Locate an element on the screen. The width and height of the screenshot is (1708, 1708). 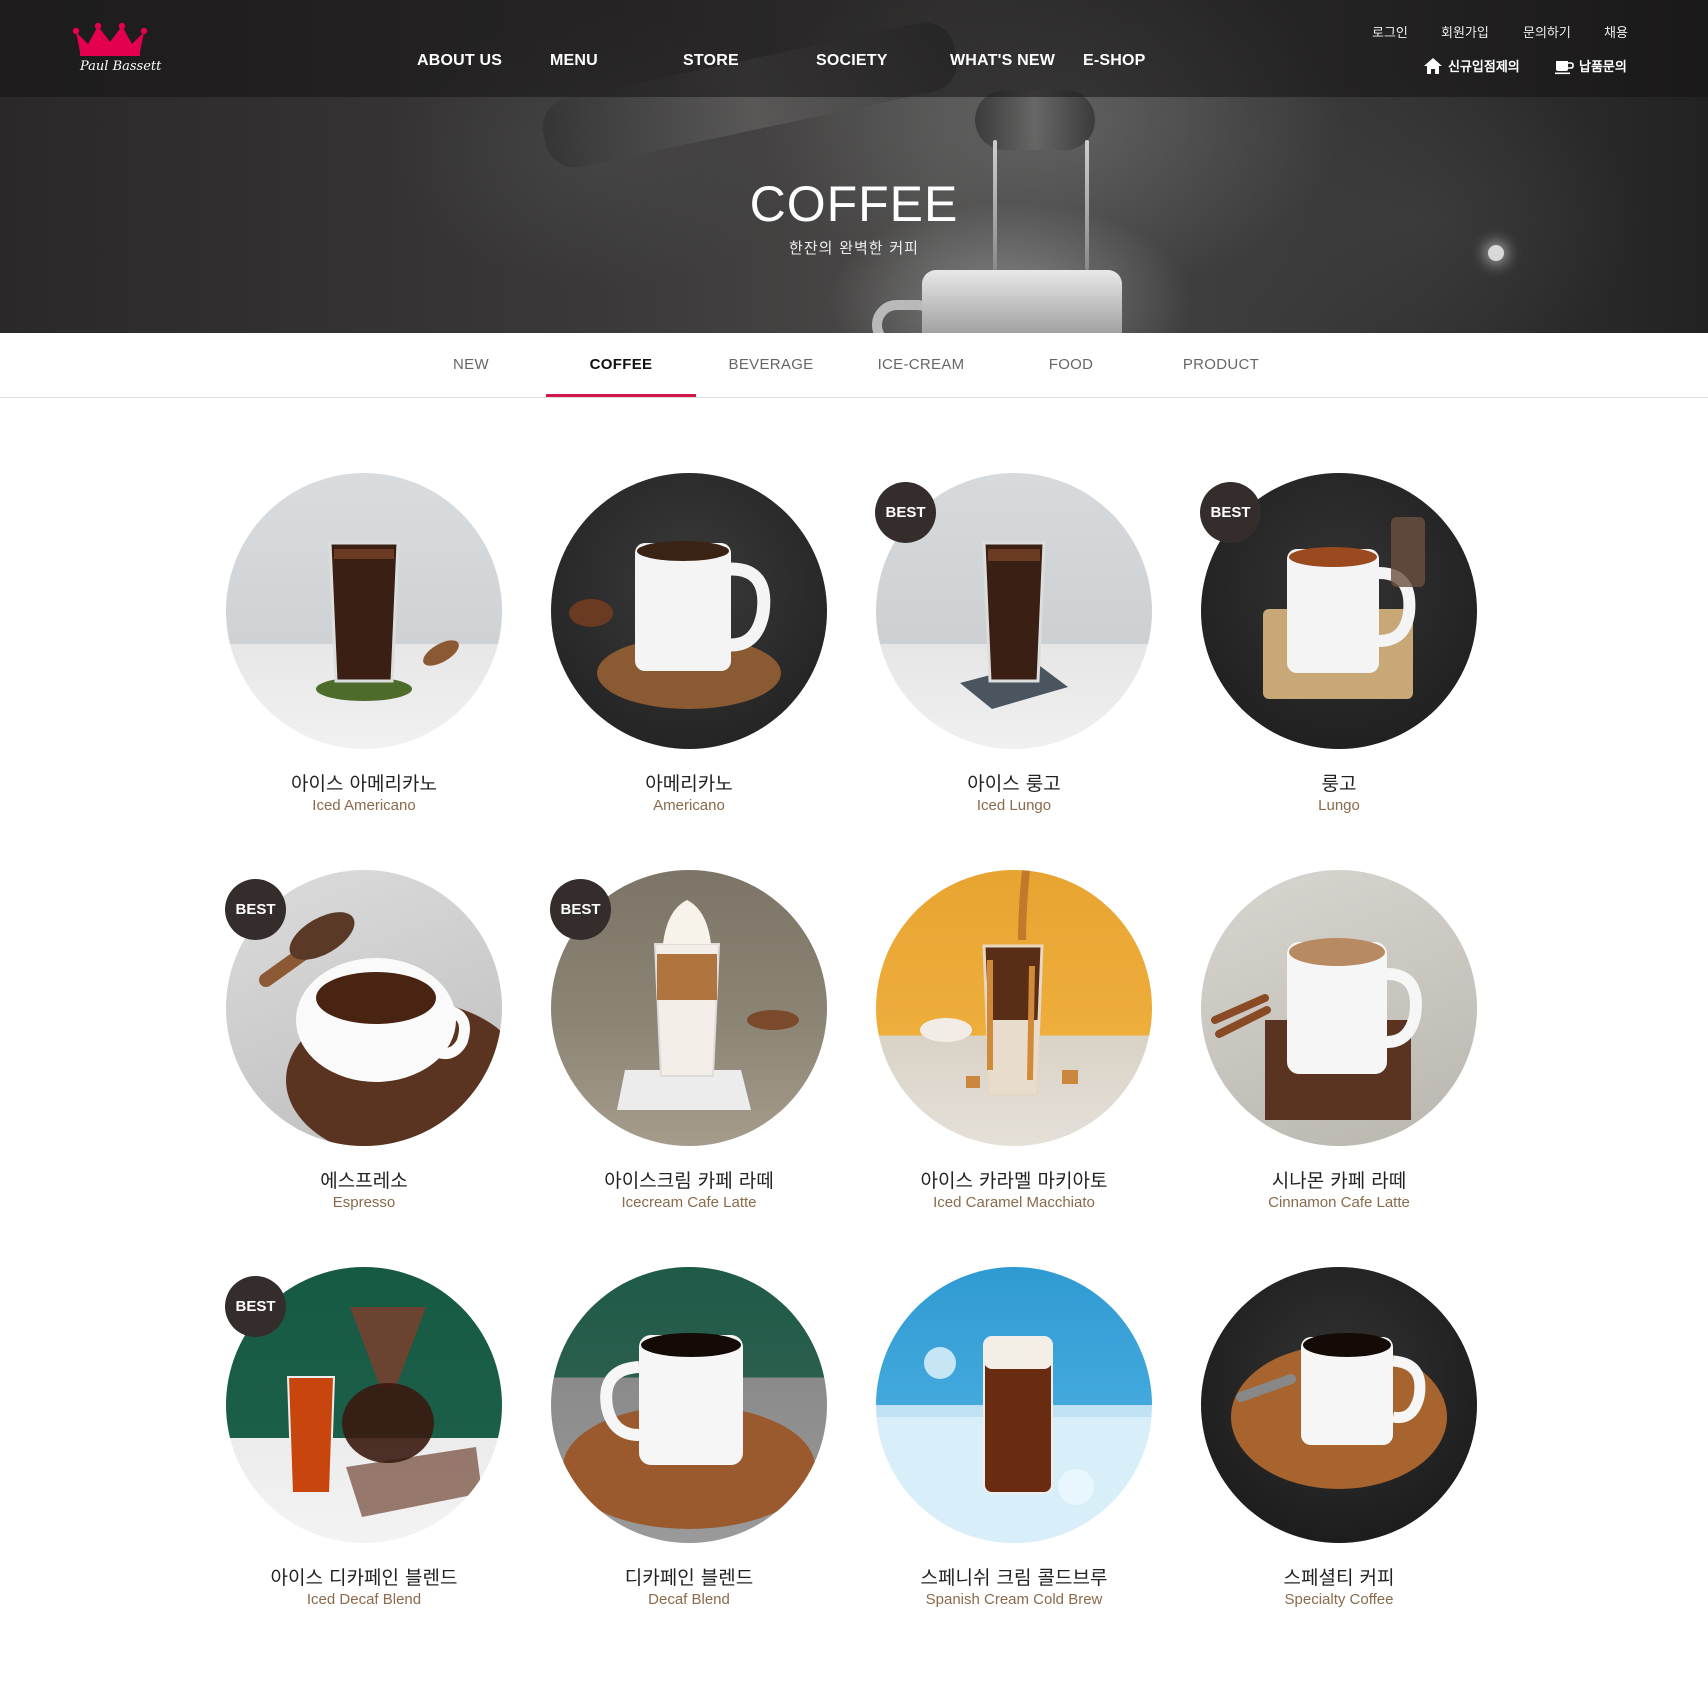
menu-item-name-en: Lungo is located at coordinates (1339, 805).